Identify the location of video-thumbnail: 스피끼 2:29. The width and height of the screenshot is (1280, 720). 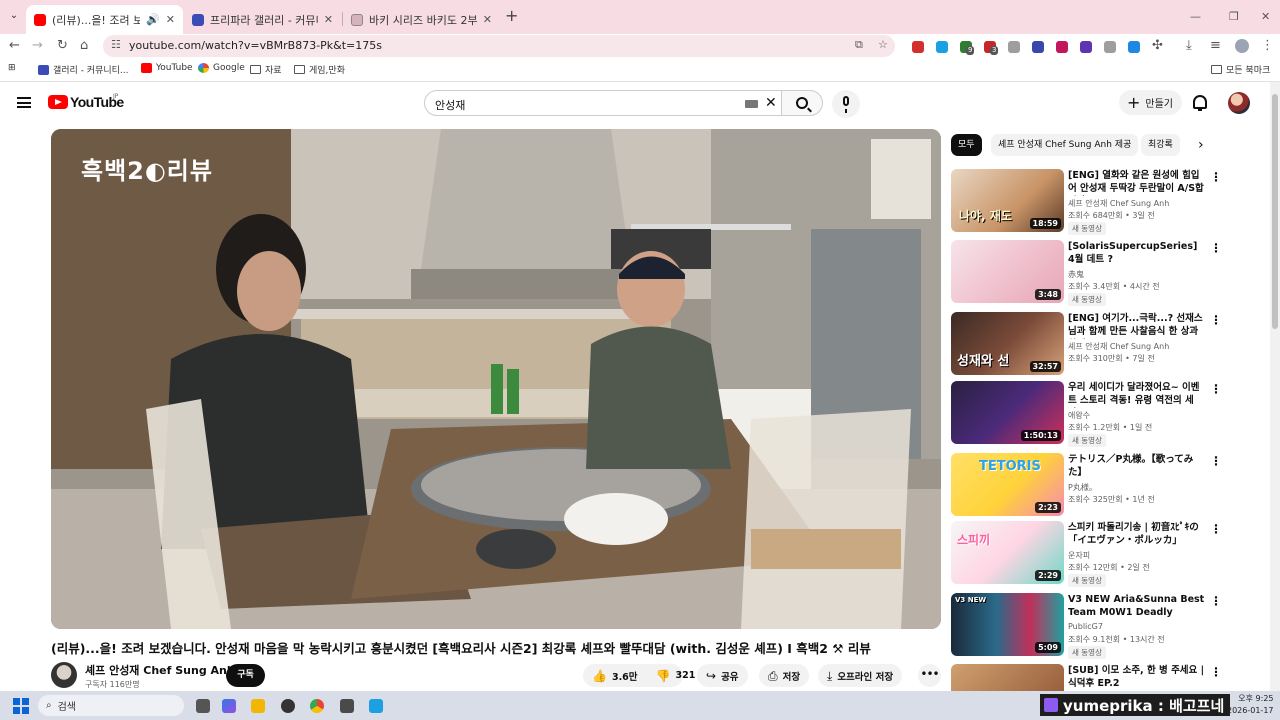
(1007, 552).